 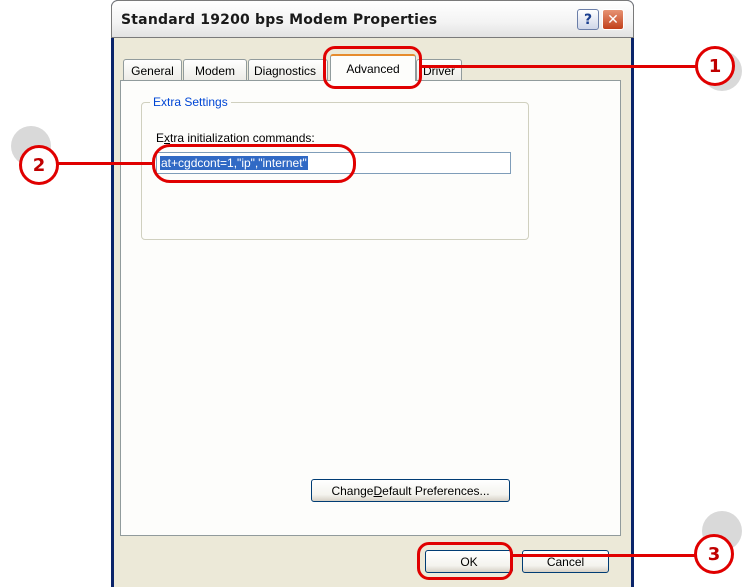 What do you see at coordinates (215, 70) in the screenshot?
I see `tab-modem: Modem` at bounding box center [215, 70].